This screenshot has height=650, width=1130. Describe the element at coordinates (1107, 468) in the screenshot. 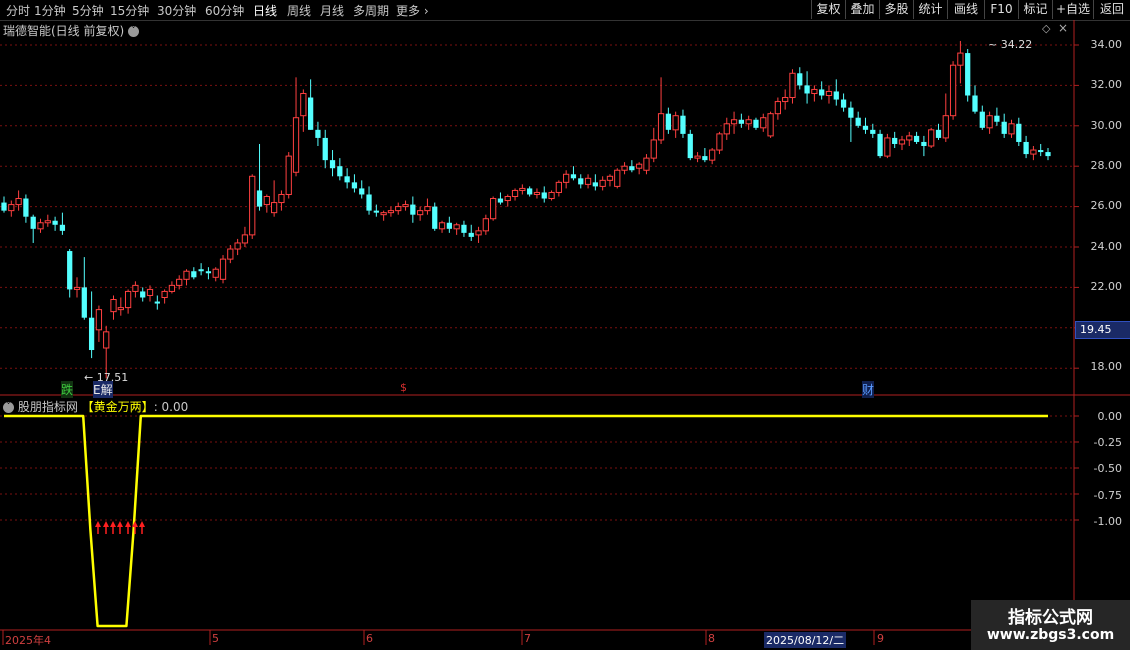

I see `indicator-axis-label: -0.50` at that location.